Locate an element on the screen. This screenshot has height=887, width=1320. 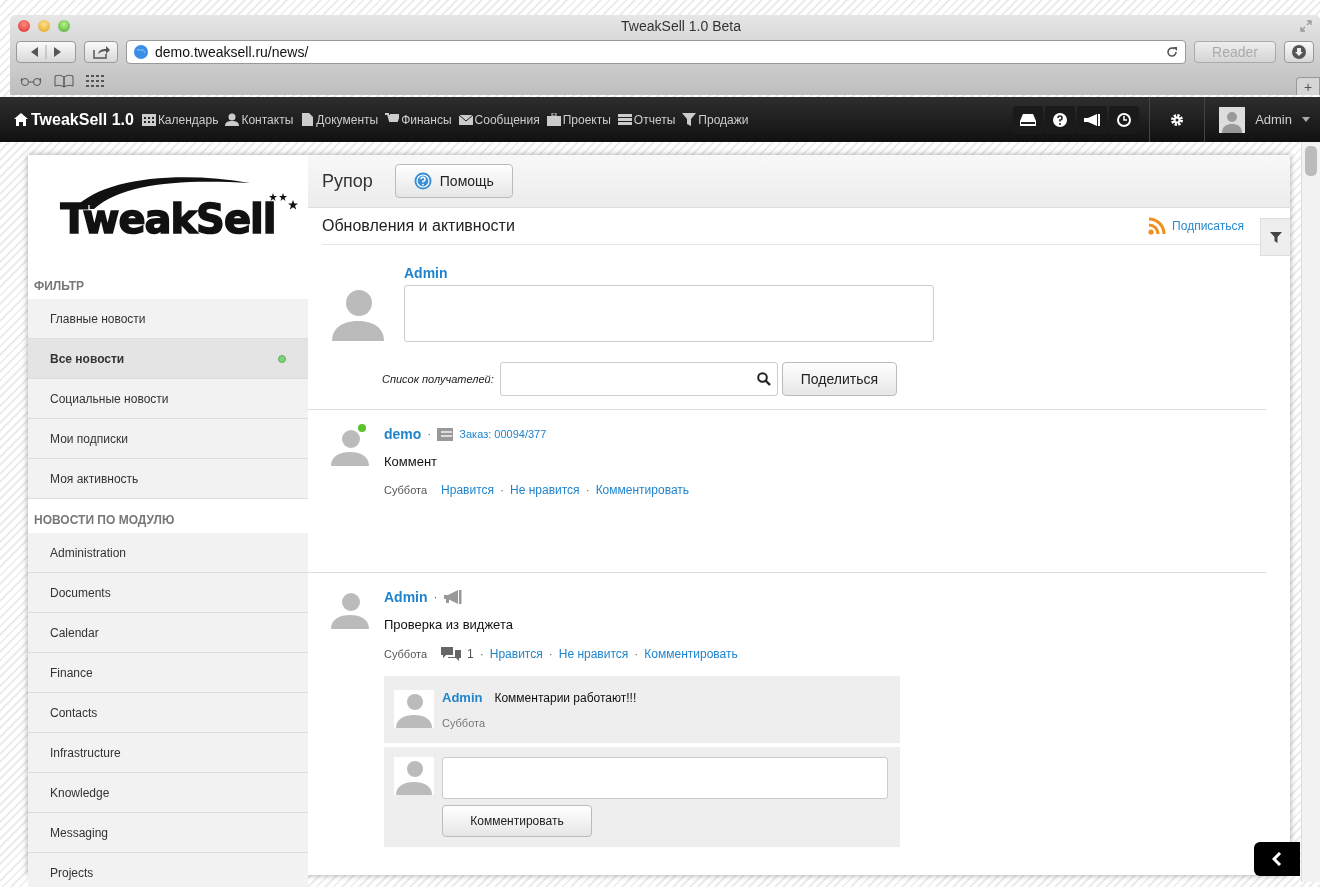
page-title: Рупор is located at coordinates (347, 181).